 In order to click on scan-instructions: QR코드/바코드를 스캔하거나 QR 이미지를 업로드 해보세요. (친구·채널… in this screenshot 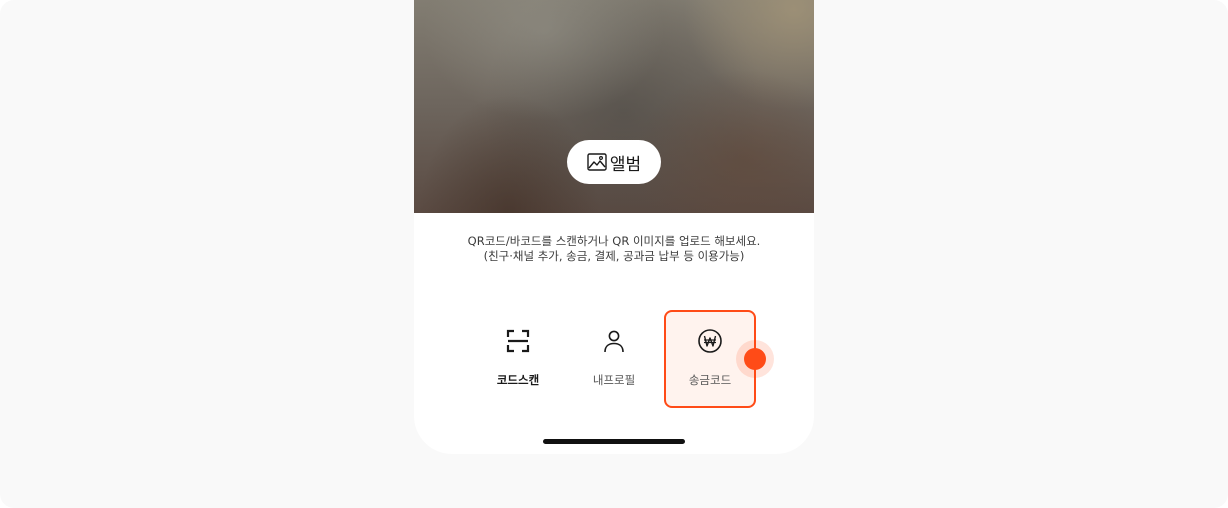, I will do `click(614, 249)`.